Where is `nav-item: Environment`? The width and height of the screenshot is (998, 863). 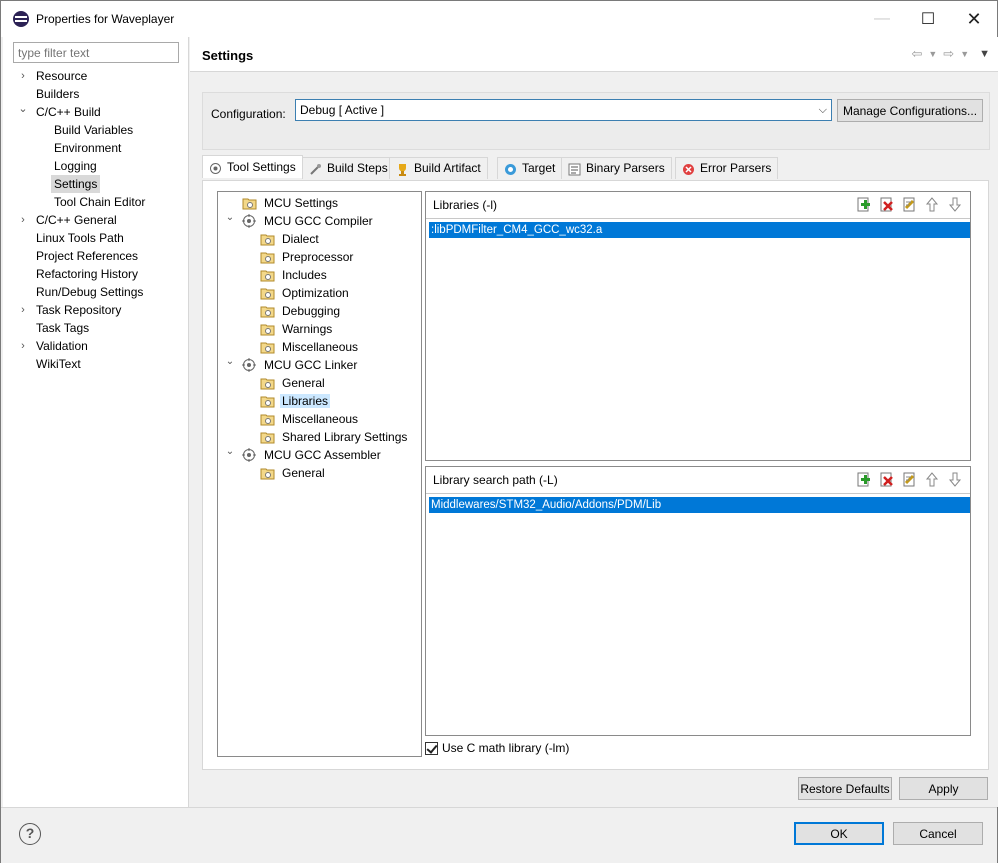 nav-item: Environment is located at coordinates (87, 148).